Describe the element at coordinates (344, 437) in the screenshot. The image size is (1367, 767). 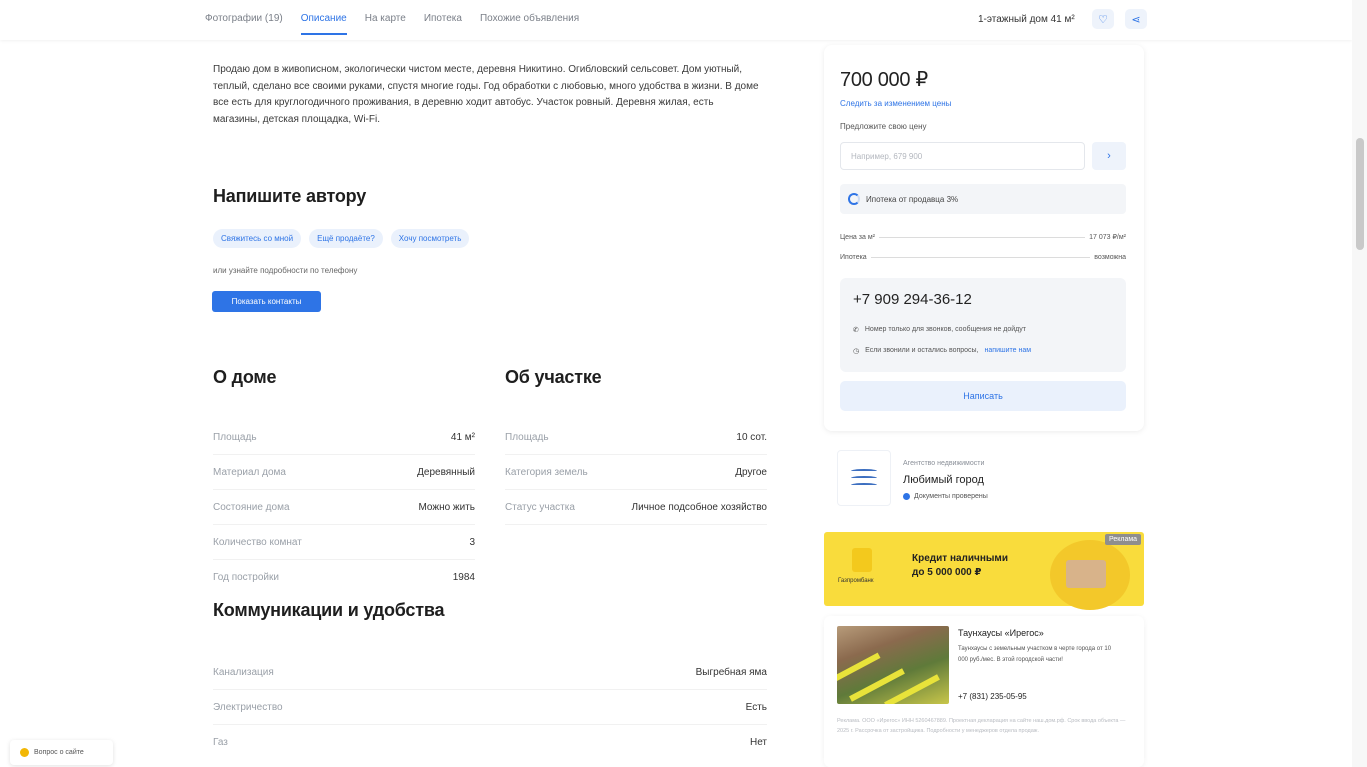
I see `table-row: Площадь 41 м²` at that location.